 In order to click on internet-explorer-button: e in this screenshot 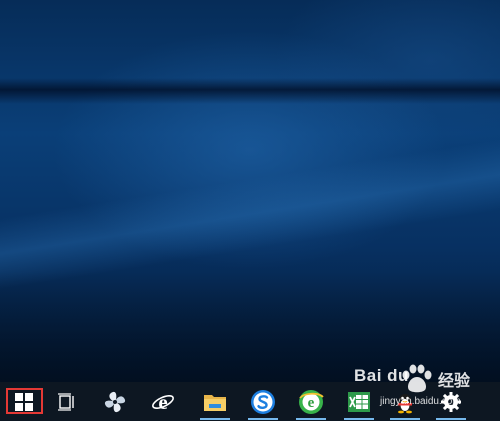, I will do `click(163, 401)`.